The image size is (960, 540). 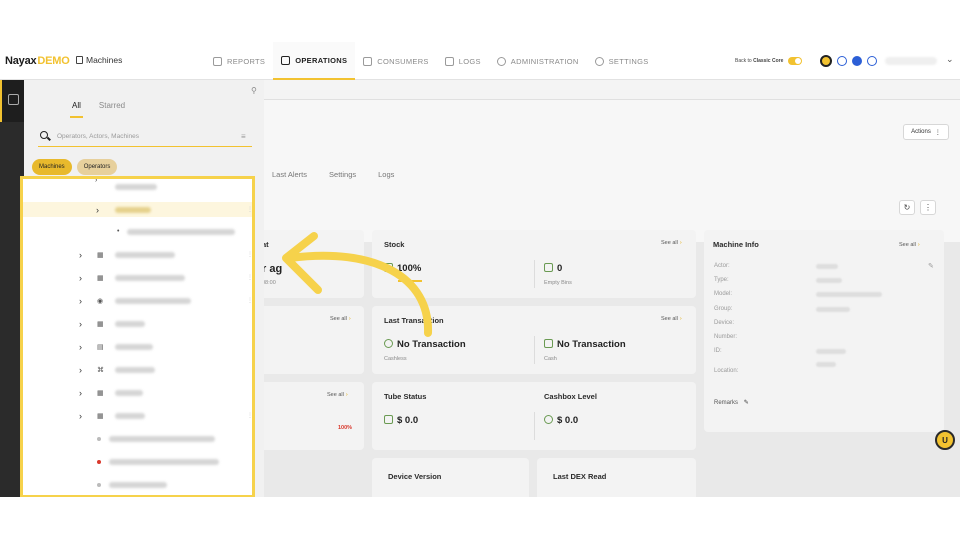 What do you see at coordinates (359, 294) in the screenshot?
I see `arrow-curve` at bounding box center [359, 294].